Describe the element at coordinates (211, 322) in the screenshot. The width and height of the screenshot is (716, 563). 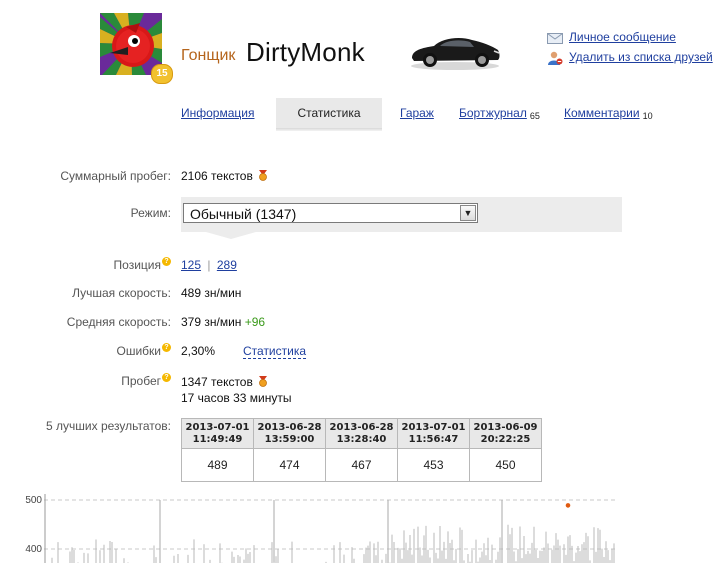
I see `avg-speed-text: 379 зн/мин` at that location.